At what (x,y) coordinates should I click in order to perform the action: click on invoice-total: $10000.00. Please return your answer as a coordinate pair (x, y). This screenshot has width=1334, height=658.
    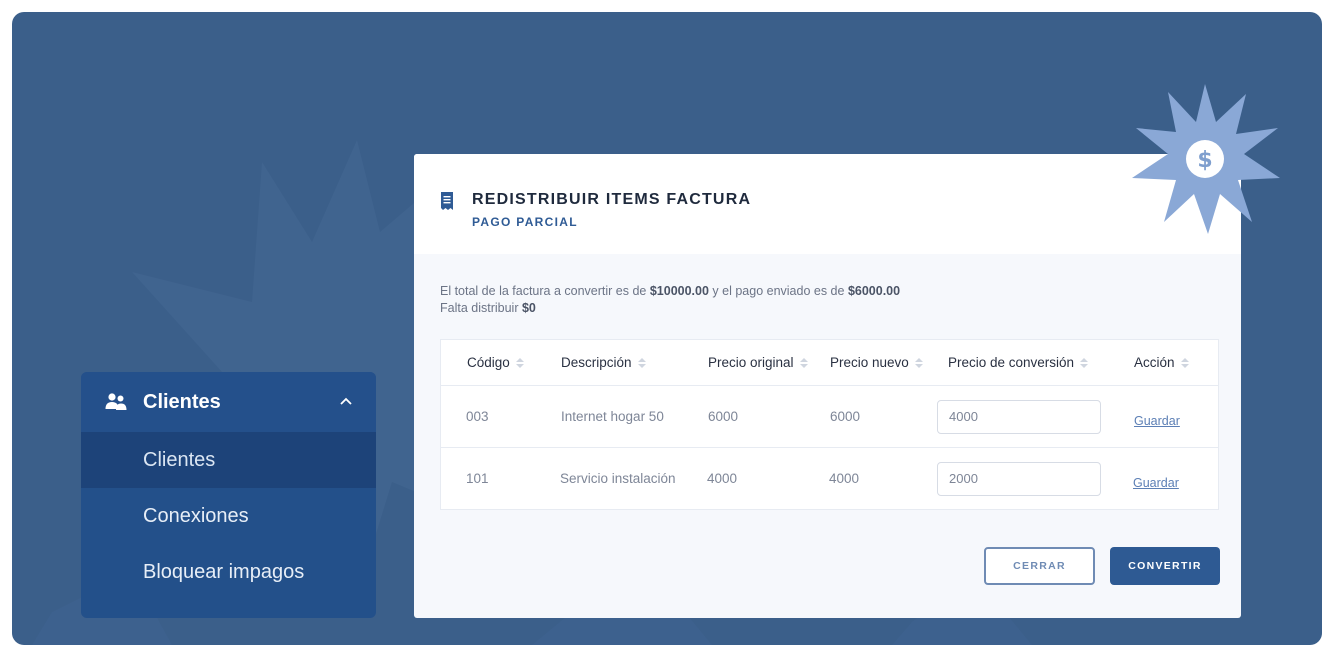
    Looking at the image, I should click on (679, 291).